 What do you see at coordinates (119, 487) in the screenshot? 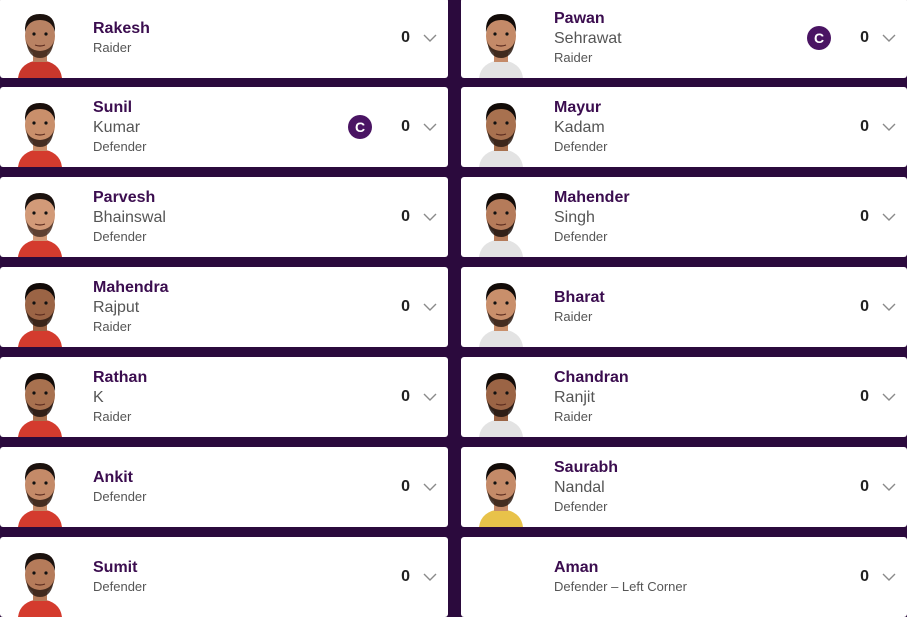
I see `player-info: Ankit Defender` at bounding box center [119, 487].